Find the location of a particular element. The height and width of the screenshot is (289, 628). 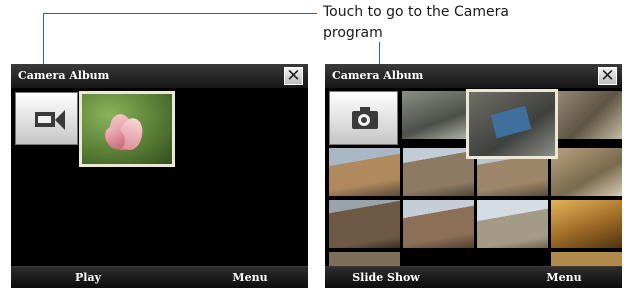

leader-line-top is located at coordinates (180, 13).